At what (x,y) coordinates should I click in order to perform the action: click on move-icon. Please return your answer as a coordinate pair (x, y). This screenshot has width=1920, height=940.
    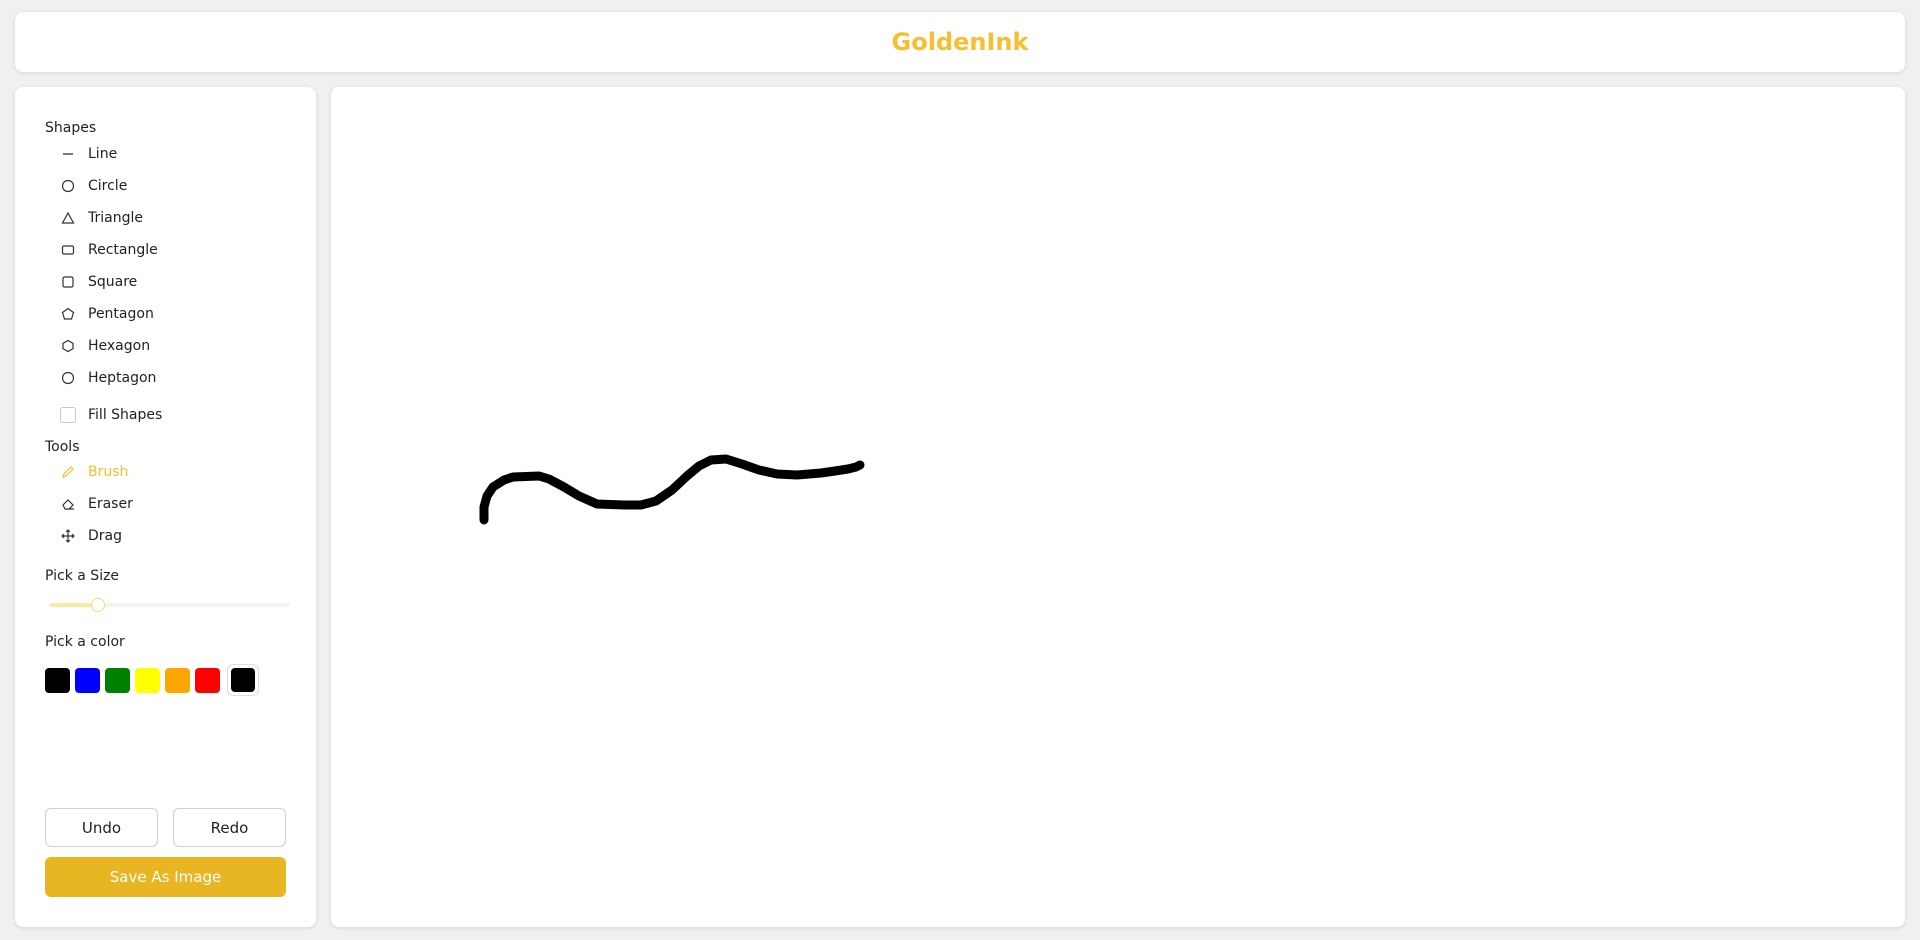
    Looking at the image, I should click on (68, 536).